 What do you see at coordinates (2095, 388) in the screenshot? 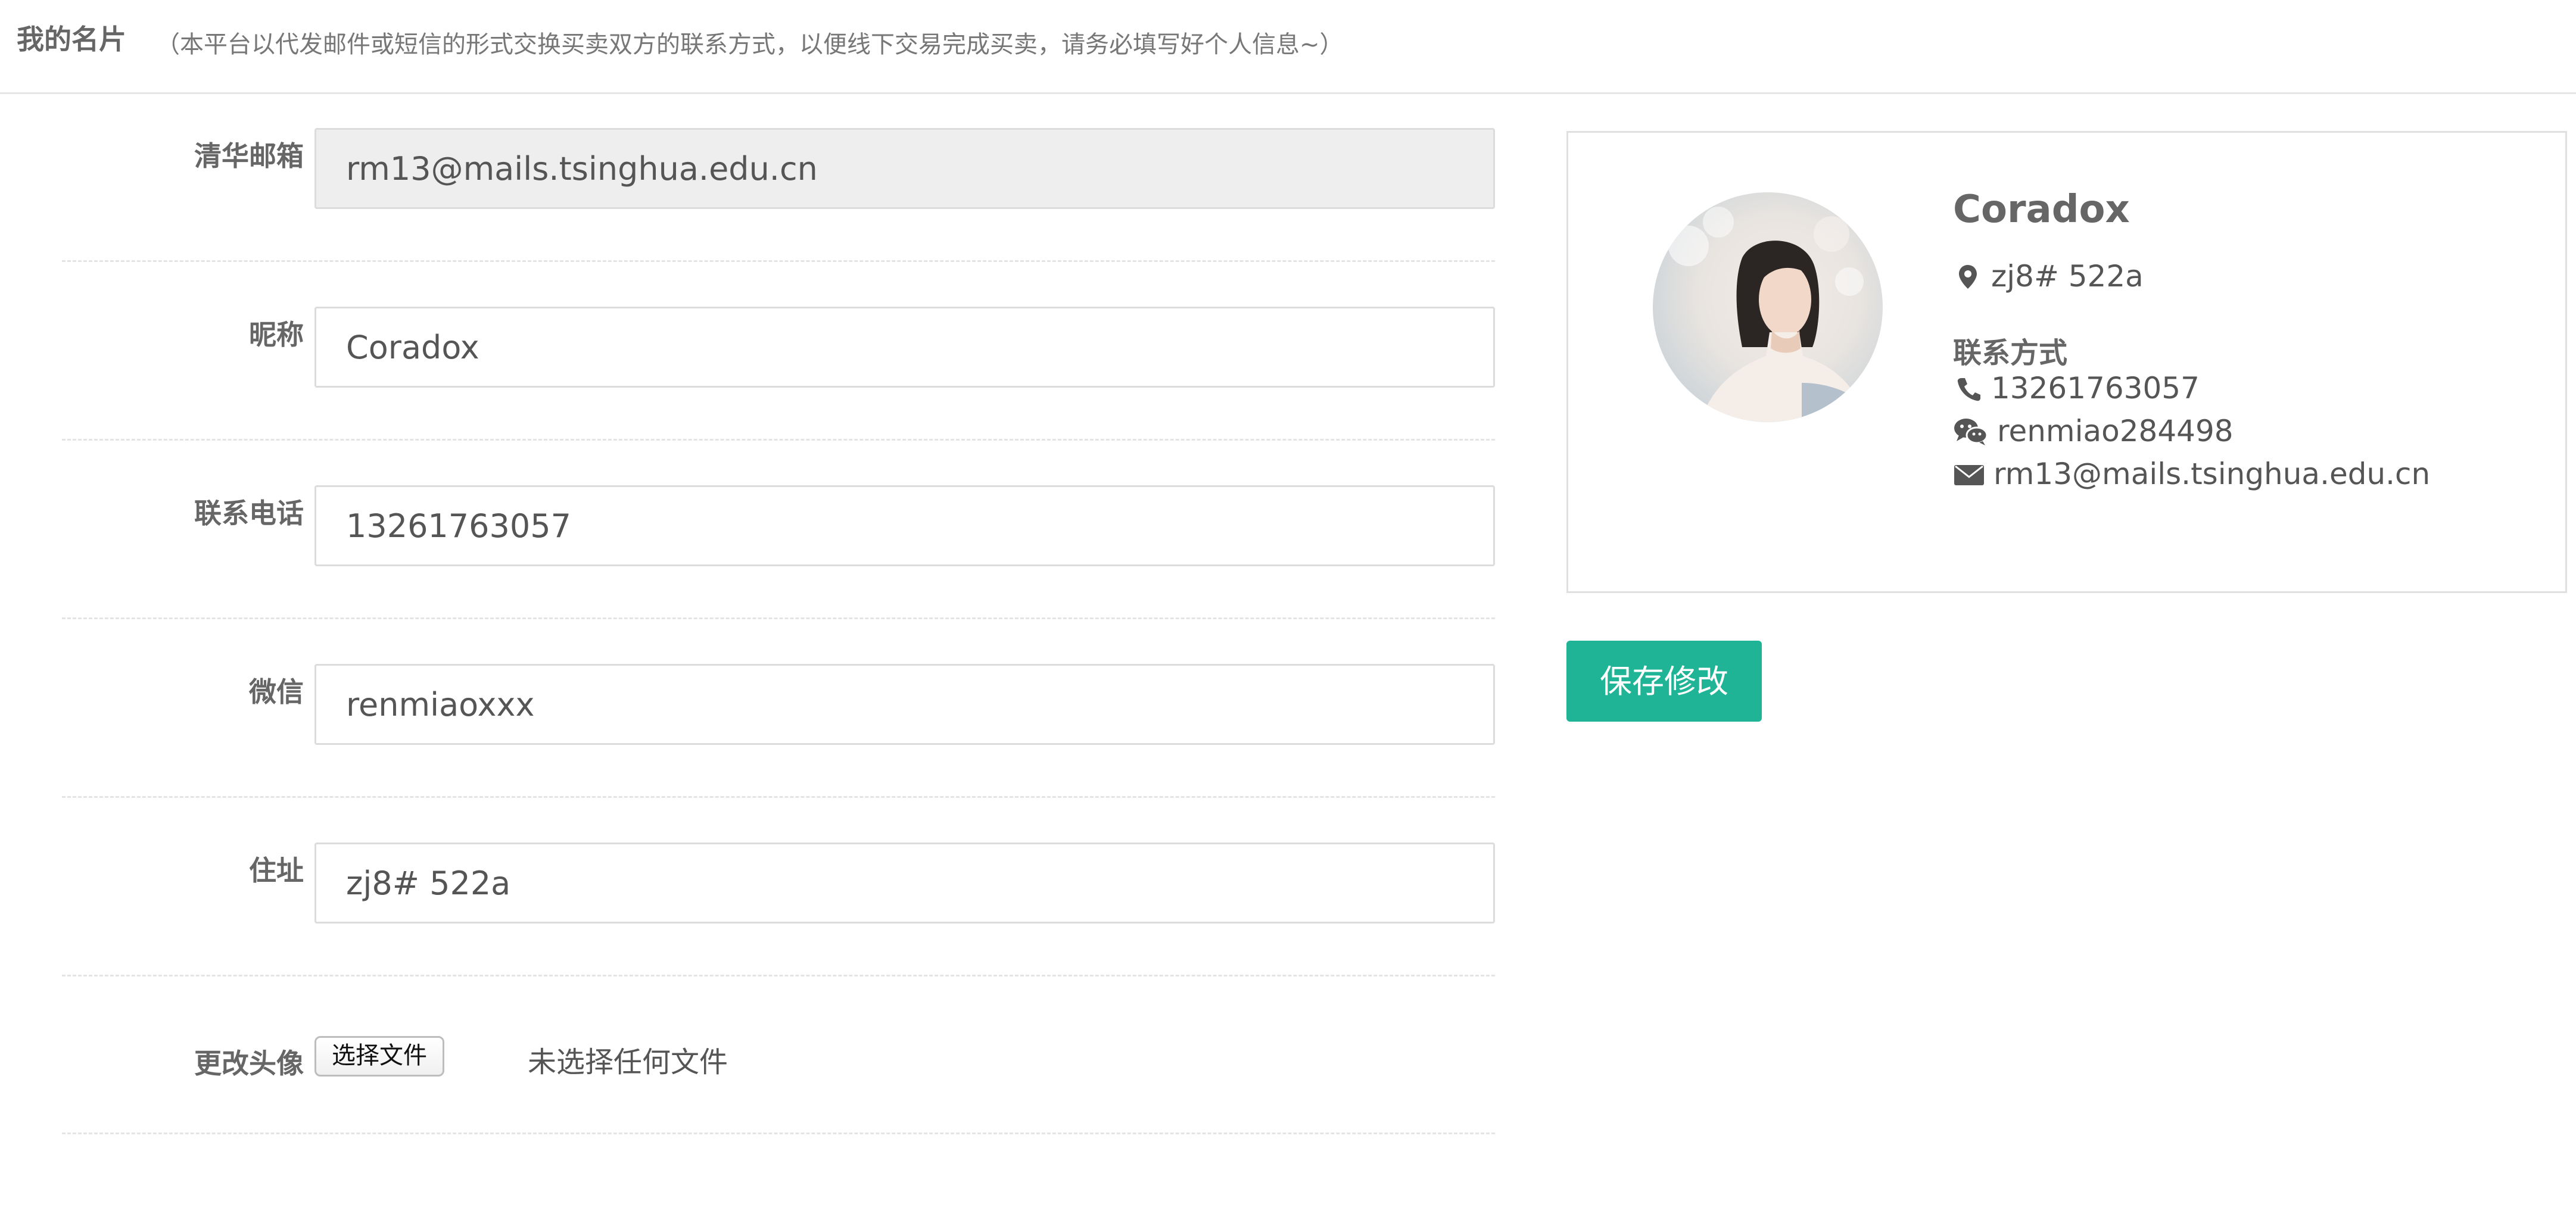
I see `card-phone: 13261763057` at bounding box center [2095, 388].